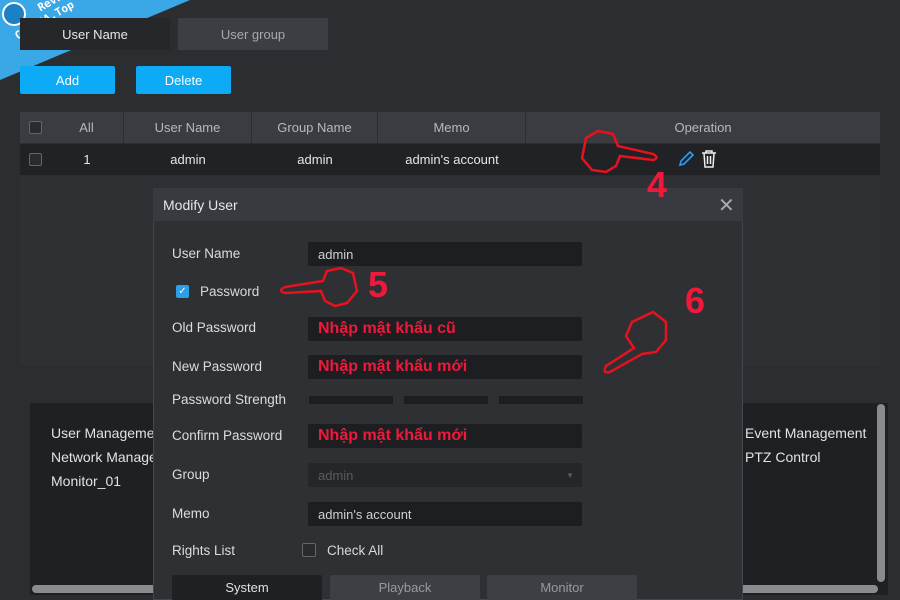 The image size is (900, 600). I want to click on password-strength-label: Password Strength, so click(229, 399).